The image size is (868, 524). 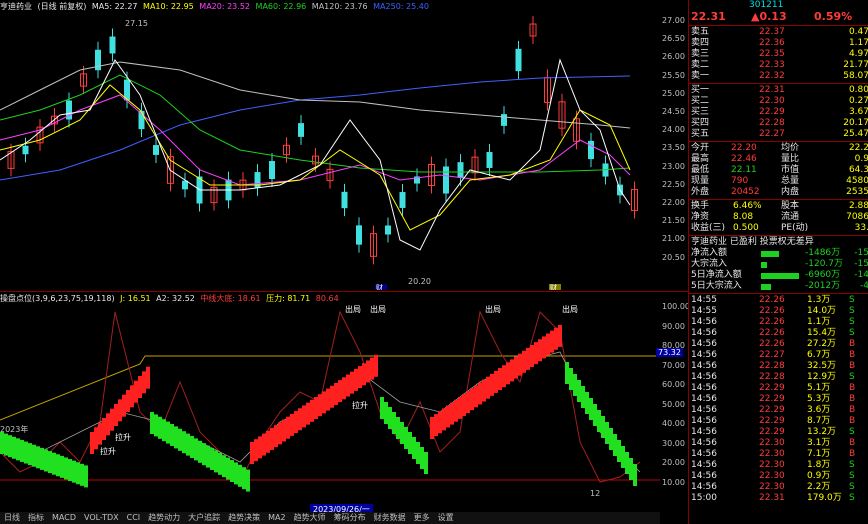 I want to click on tick-price: 22.28, so click(x=772, y=377).